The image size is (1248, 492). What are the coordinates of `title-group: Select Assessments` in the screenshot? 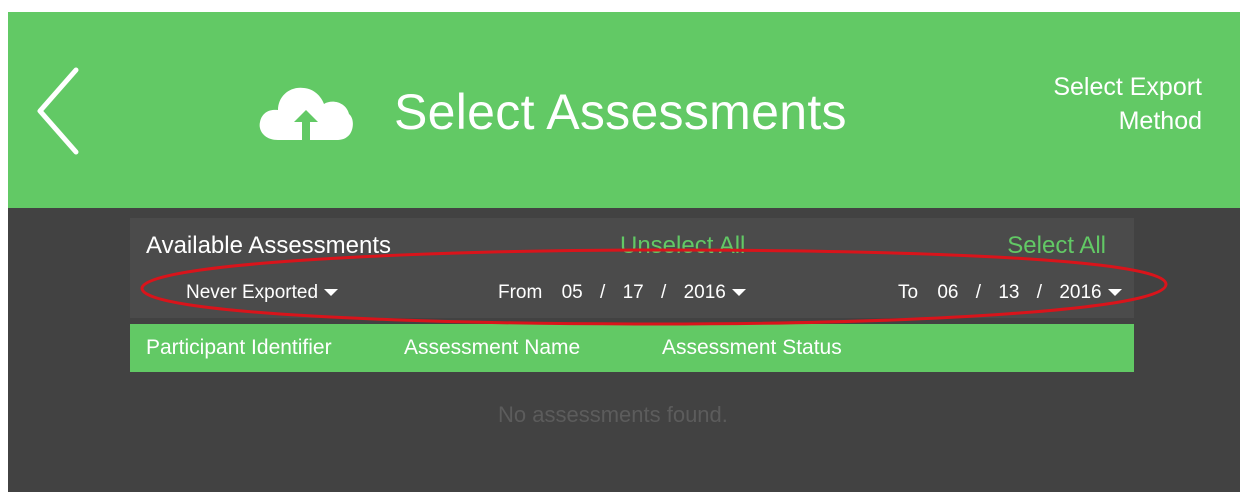 It's located at (552, 112).